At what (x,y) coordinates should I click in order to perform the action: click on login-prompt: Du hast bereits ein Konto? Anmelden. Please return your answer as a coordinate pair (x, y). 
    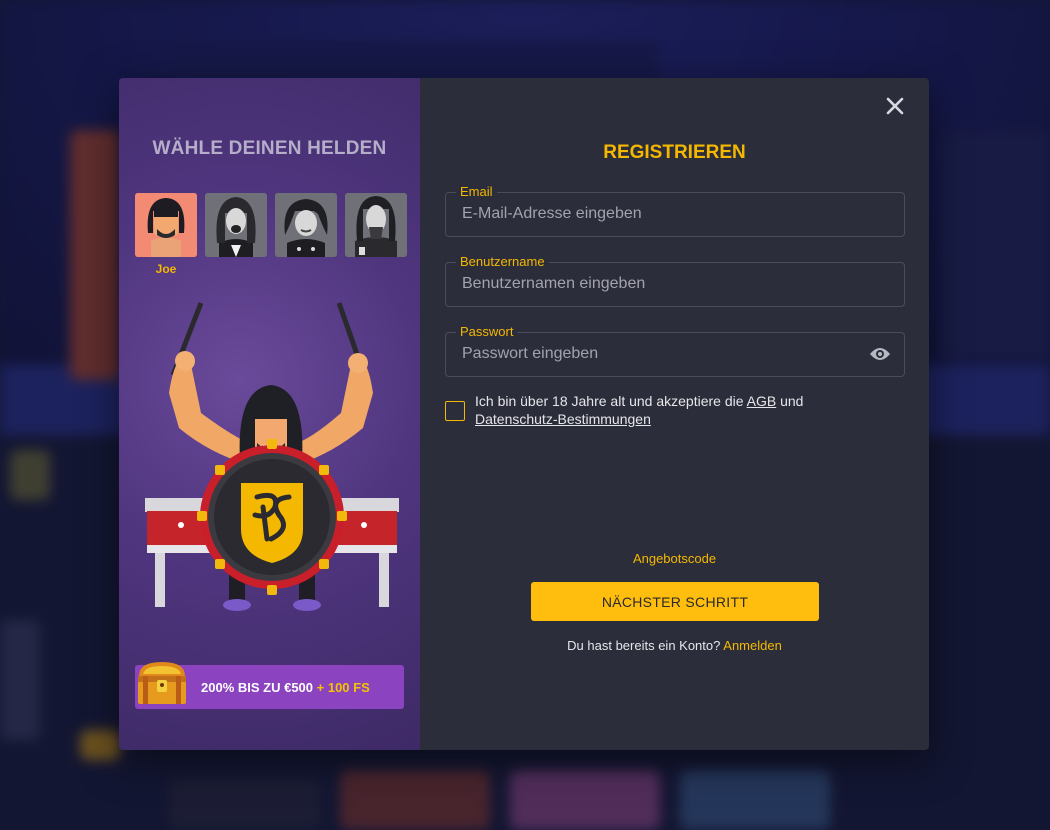
    Looking at the image, I should click on (674, 645).